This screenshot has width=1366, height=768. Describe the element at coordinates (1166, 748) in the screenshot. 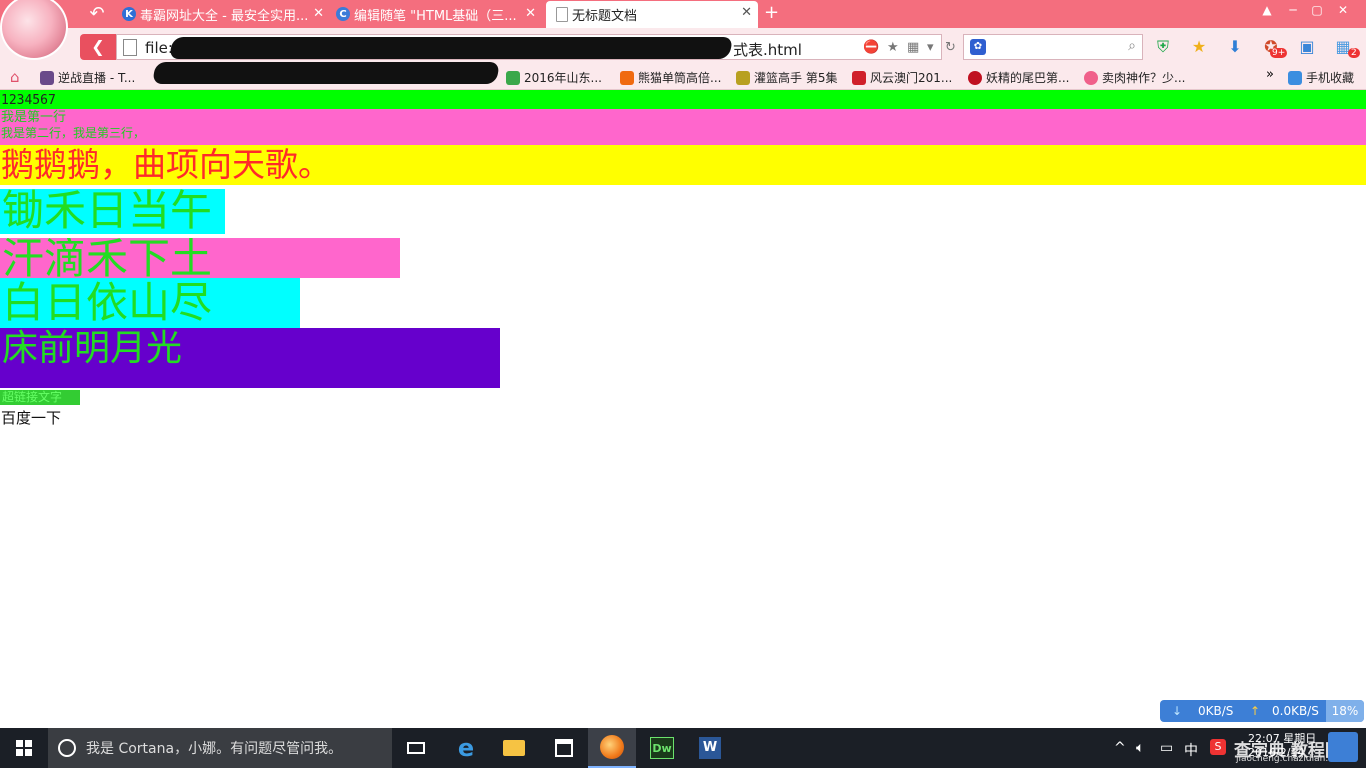

I see `message-icon: ▭` at that location.